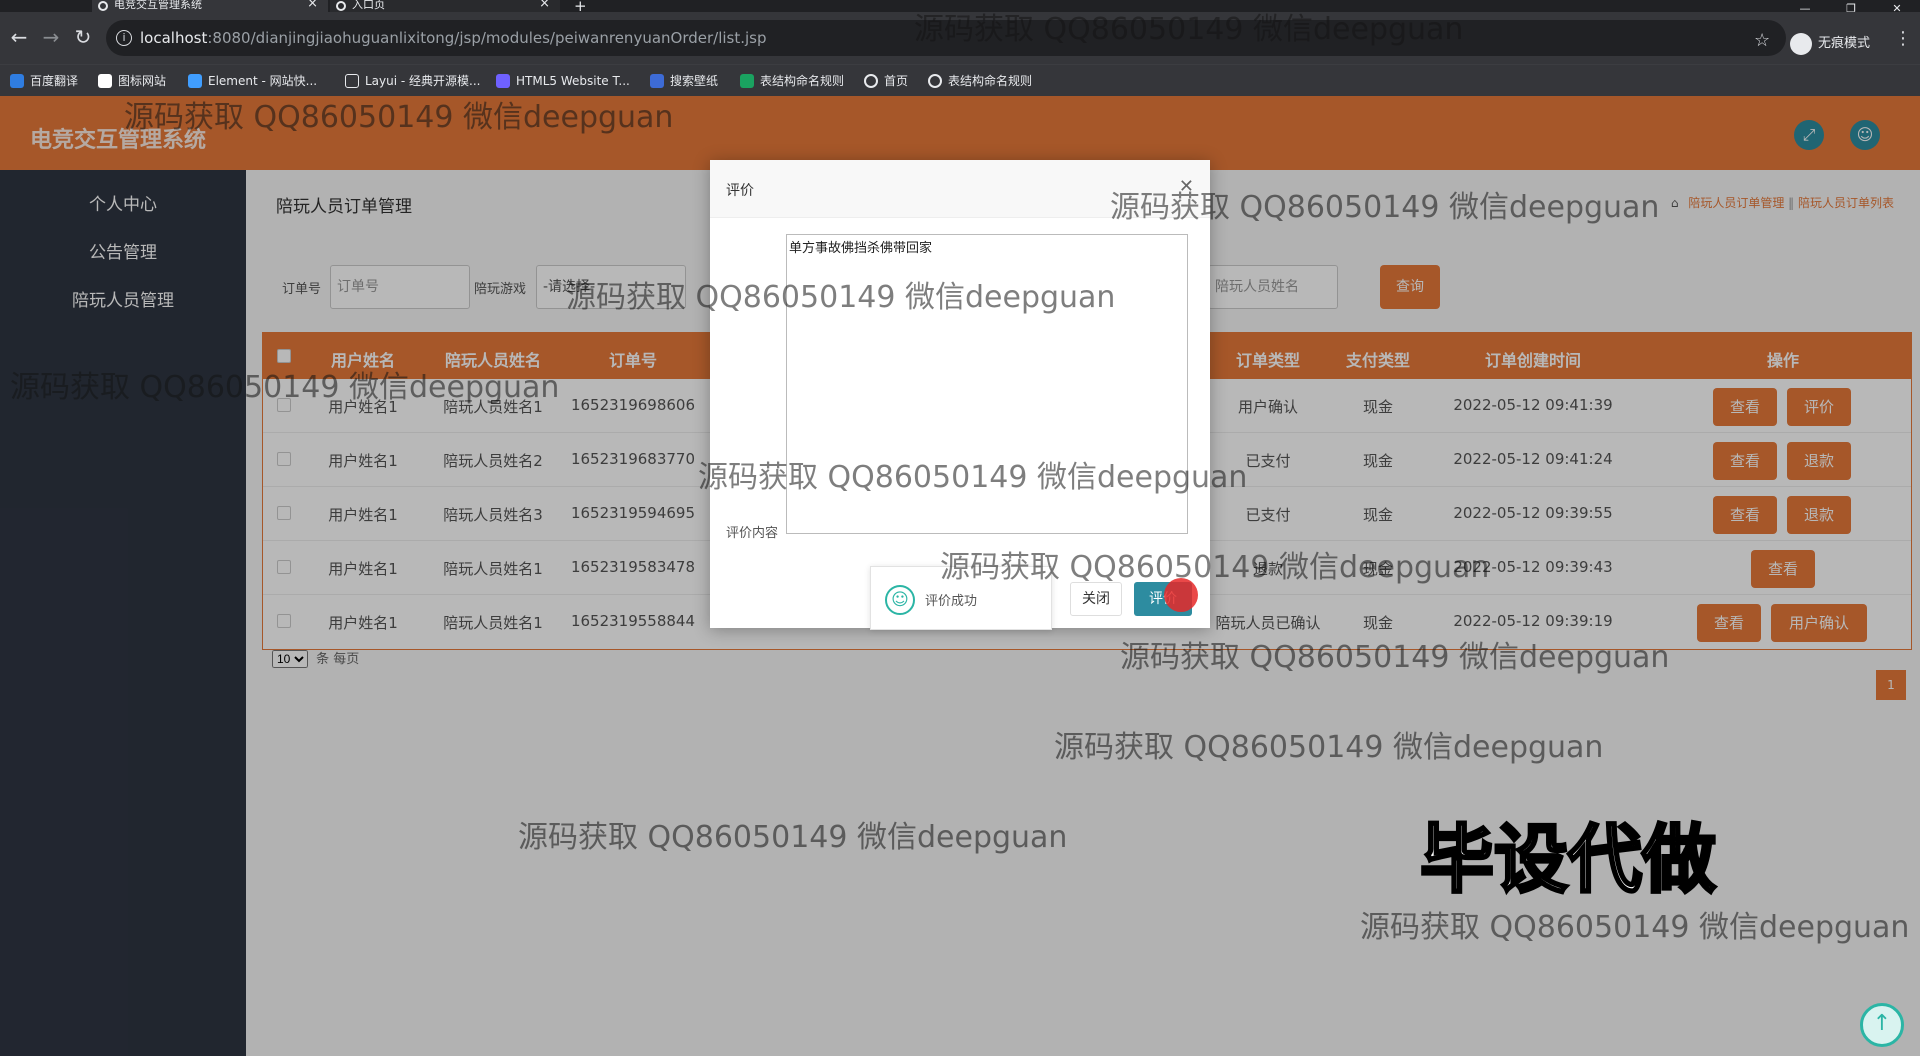  What do you see at coordinates (368, 5) in the screenshot?
I see `tab-title: 入口页` at bounding box center [368, 5].